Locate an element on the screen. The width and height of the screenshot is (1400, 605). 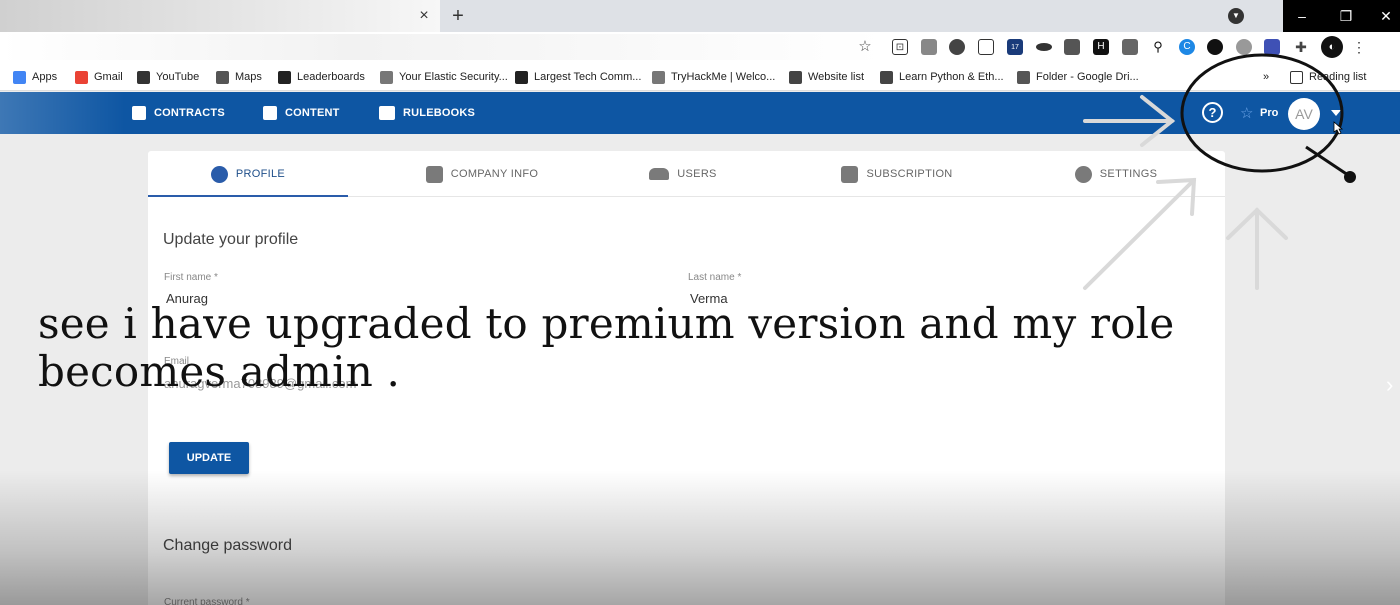
browser-toolbar: ☆ ⊡ 17 H ⚲ C ✚ ◐ ⋮ is located at coordinates (700, 47).